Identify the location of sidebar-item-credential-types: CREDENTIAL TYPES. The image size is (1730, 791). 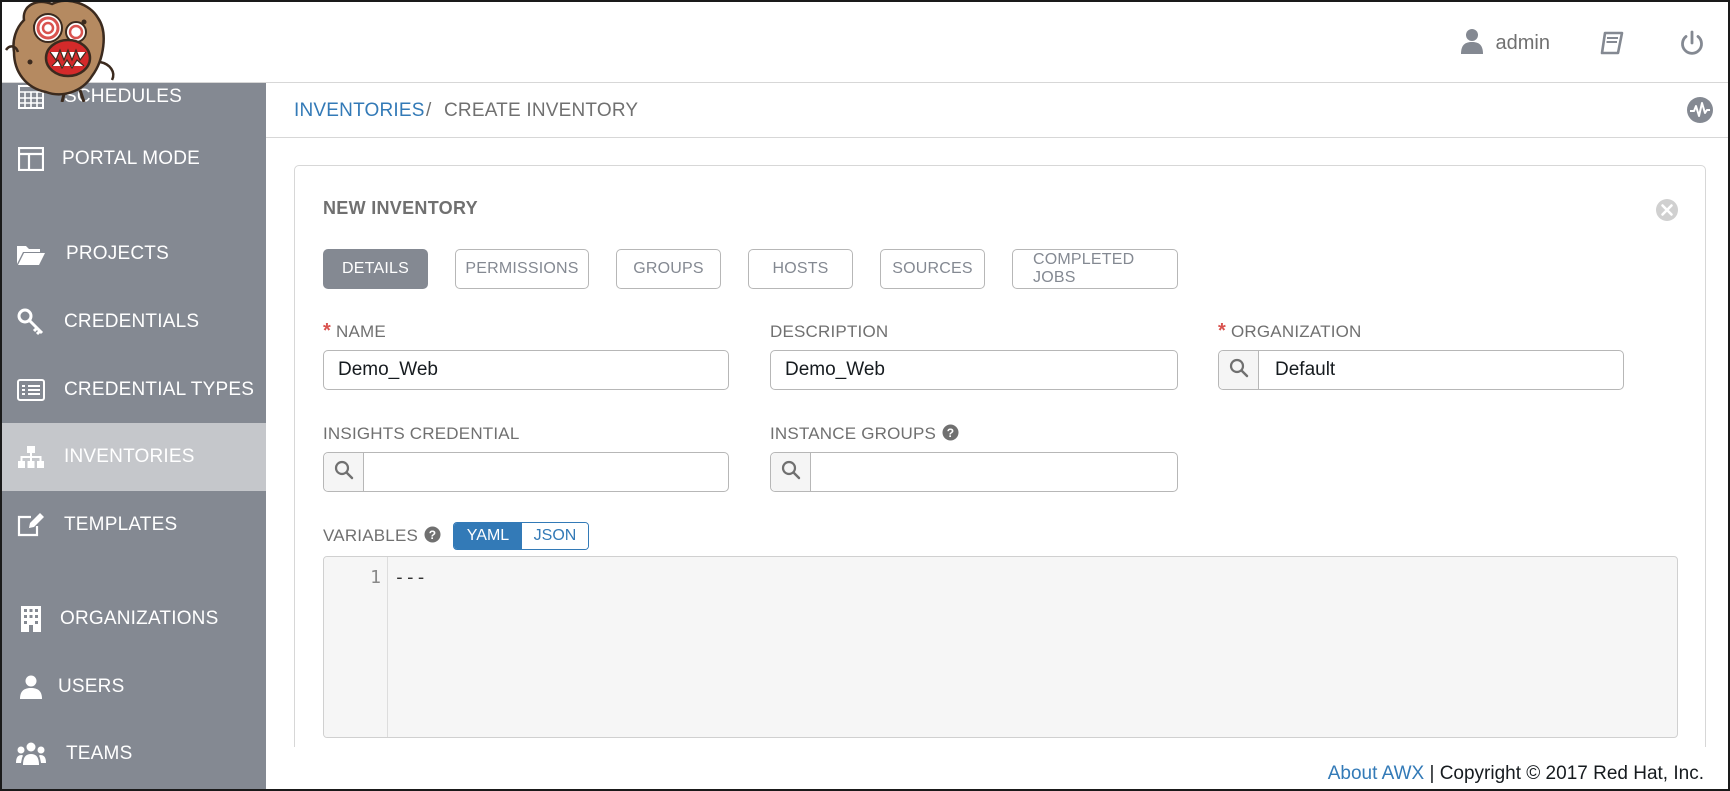
(134, 390).